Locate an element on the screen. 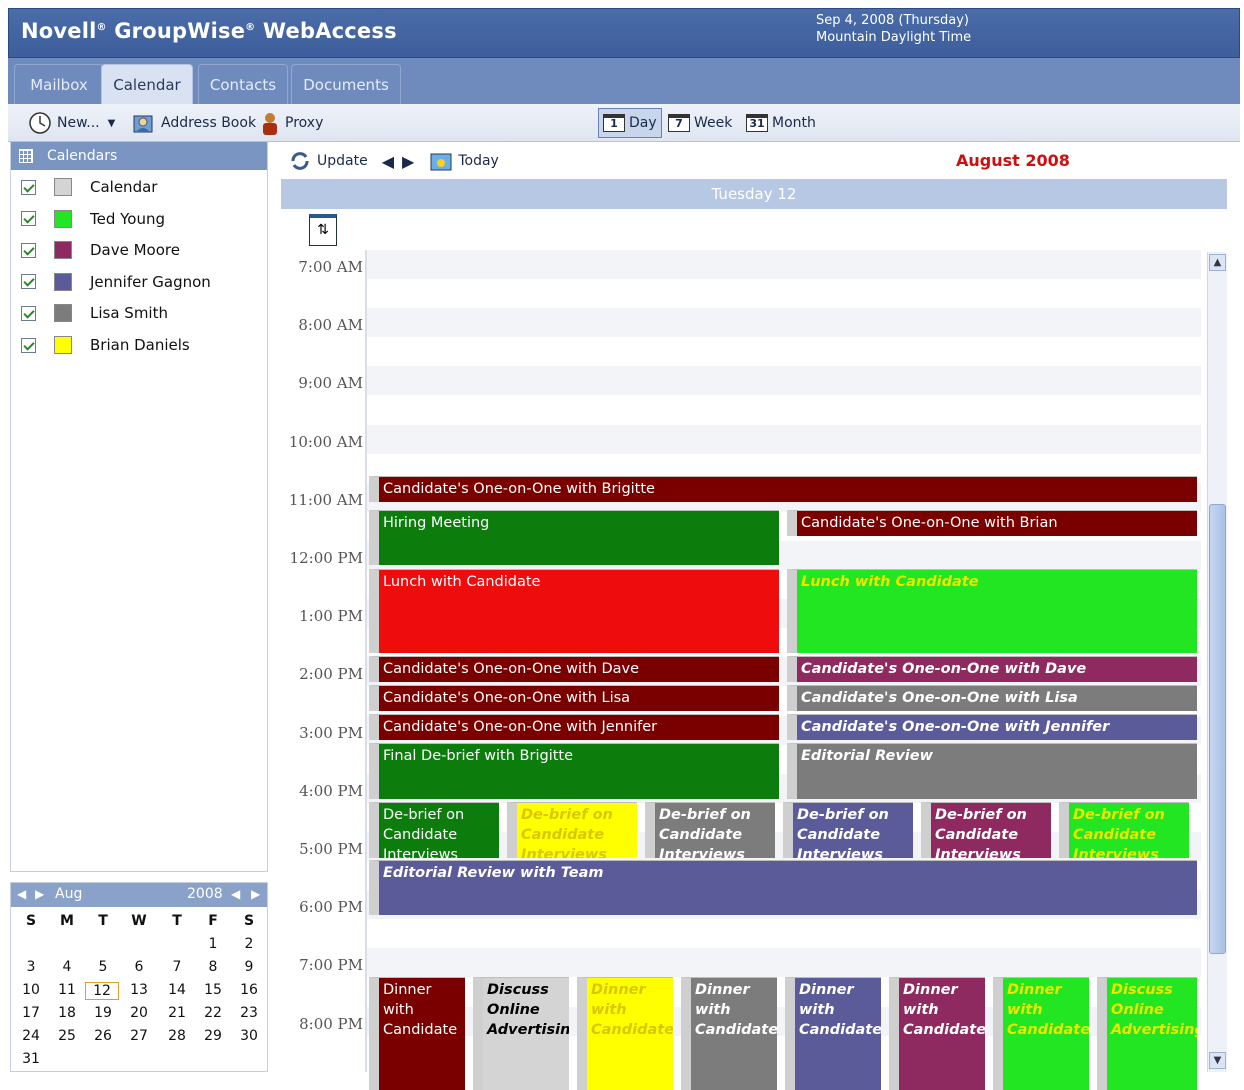 The width and height of the screenshot is (1244, 1090). scroll-down-icon: ▼ is located at coordinates (1217, 1060).